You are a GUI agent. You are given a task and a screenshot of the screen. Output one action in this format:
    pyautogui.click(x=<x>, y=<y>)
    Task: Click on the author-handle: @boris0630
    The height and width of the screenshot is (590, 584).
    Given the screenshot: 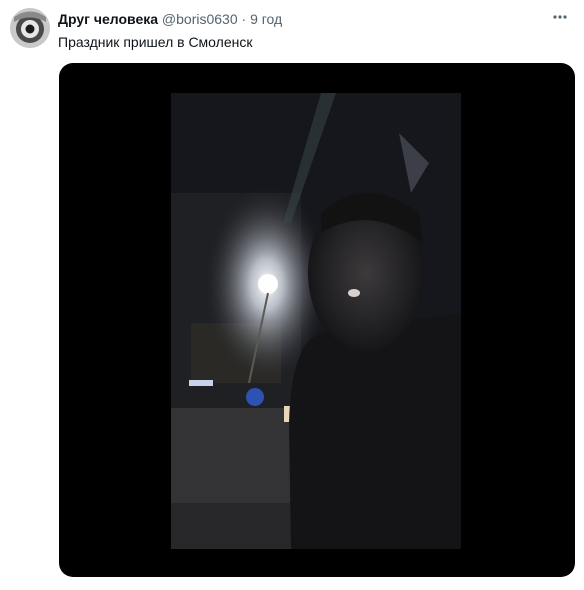 What is the action you would take?
    pyautogui.click(x=200, y=19)
    